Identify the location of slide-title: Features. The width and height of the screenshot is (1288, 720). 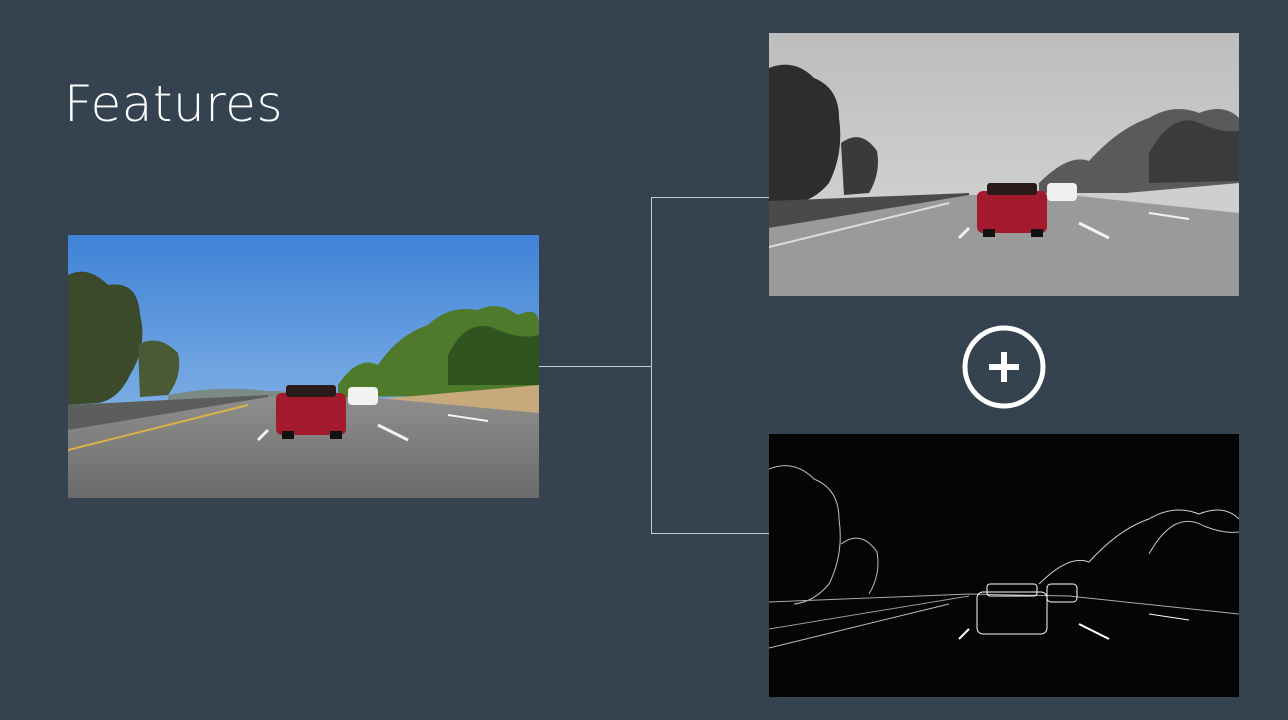
(173, 104).